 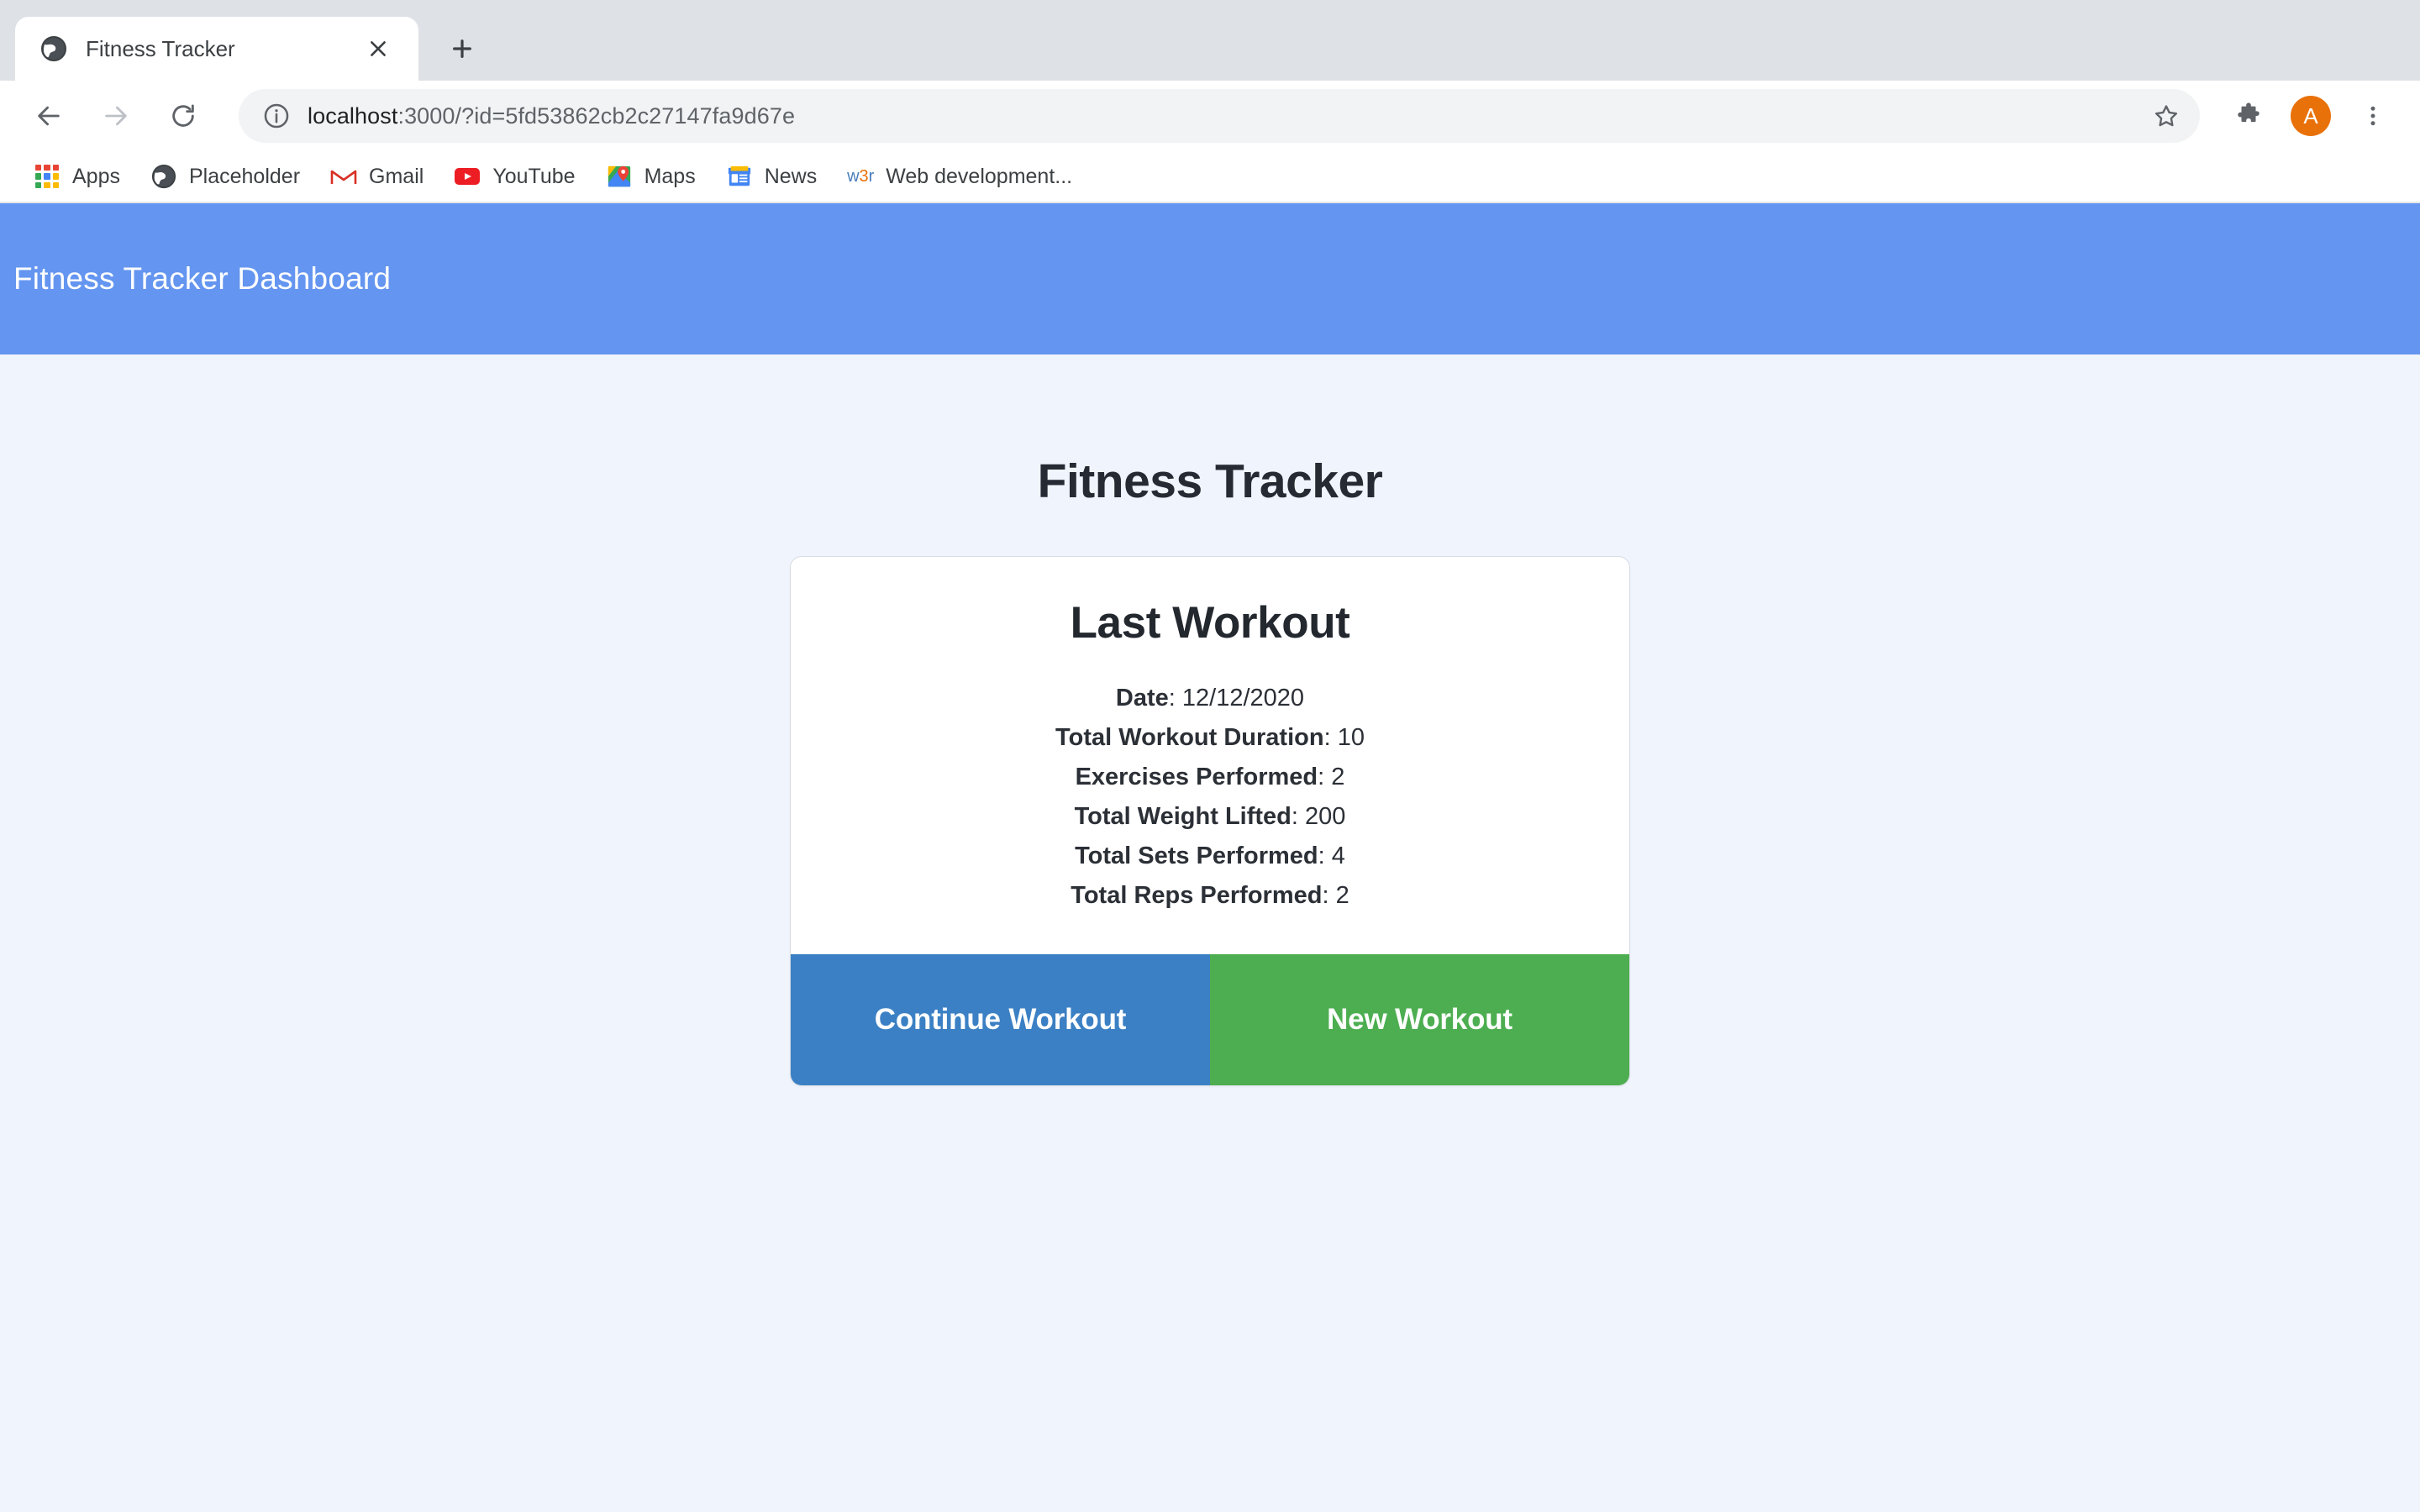 I want to click on stat-label: Date, so click(x=1142, y=698).